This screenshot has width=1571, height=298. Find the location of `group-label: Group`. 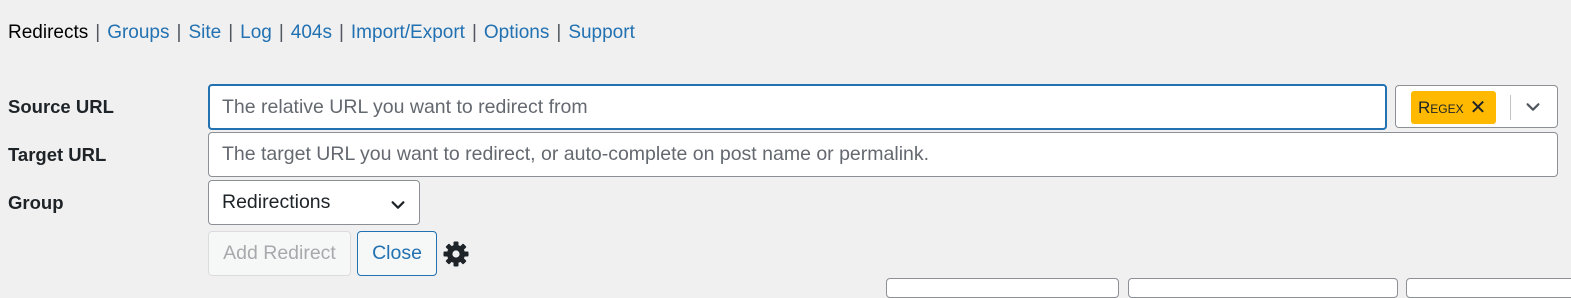

group-label: Group is located at coordinates (36, 202).